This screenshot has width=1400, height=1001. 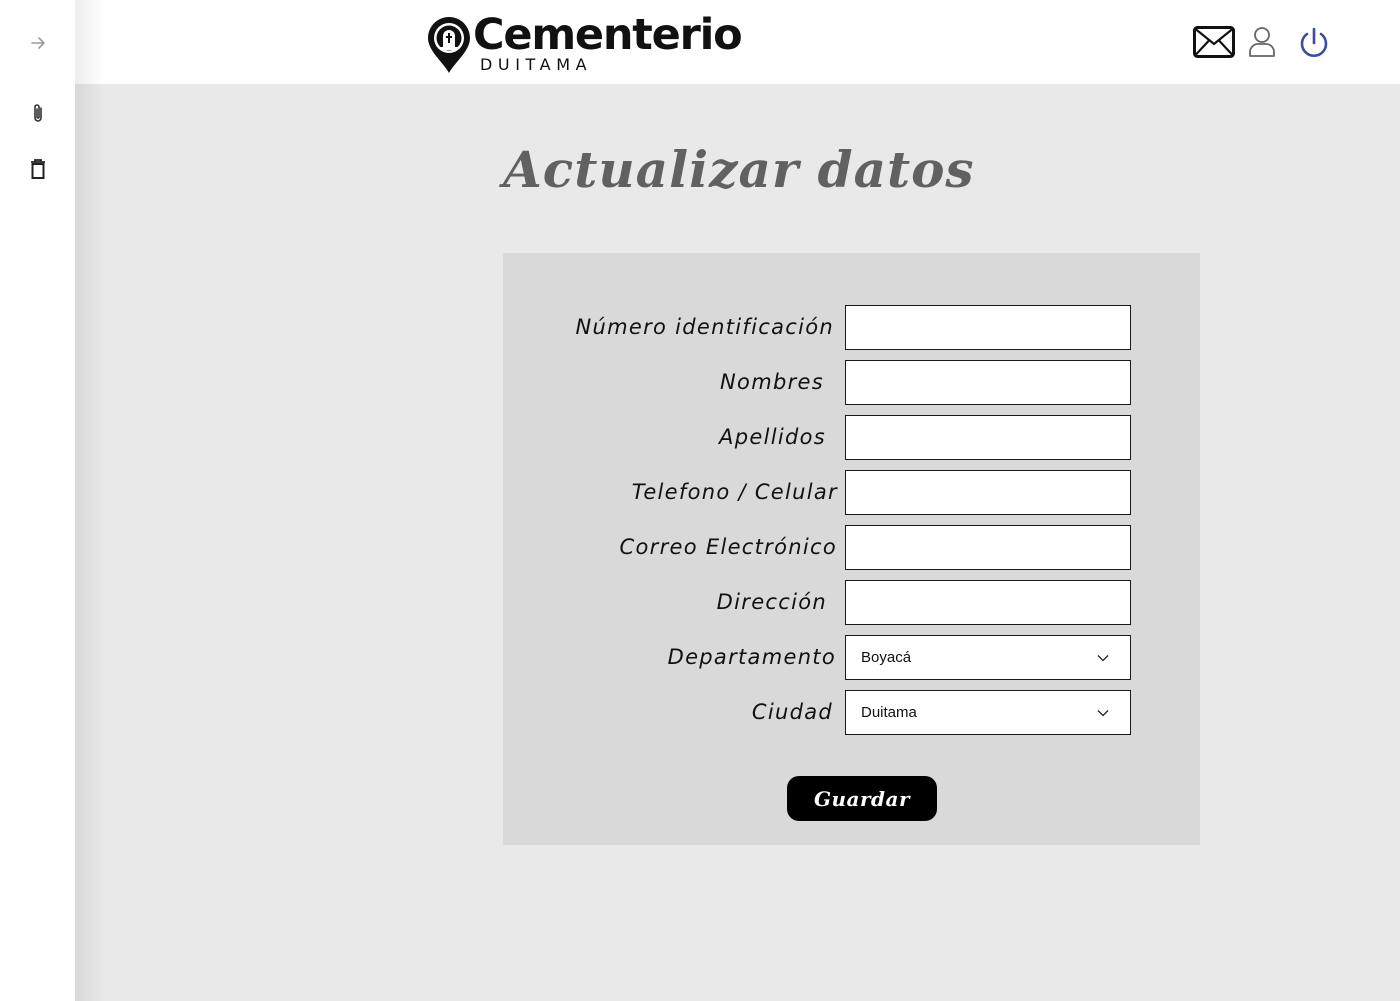 I want to click on label-correo: Correo Electrónico, so click(x=728, y=547).